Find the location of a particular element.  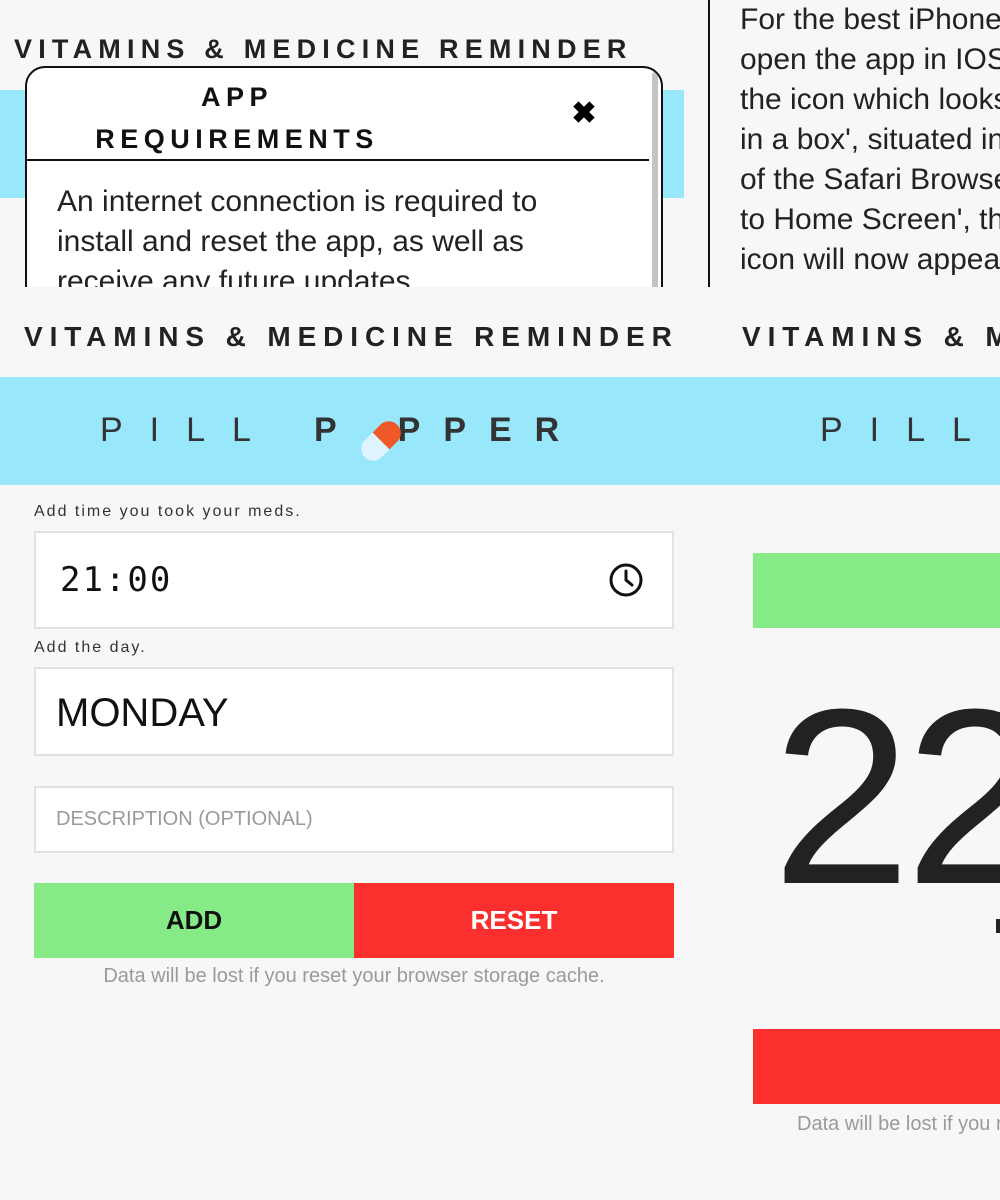

reset-button: RESET is located at coordinates (514, 920).